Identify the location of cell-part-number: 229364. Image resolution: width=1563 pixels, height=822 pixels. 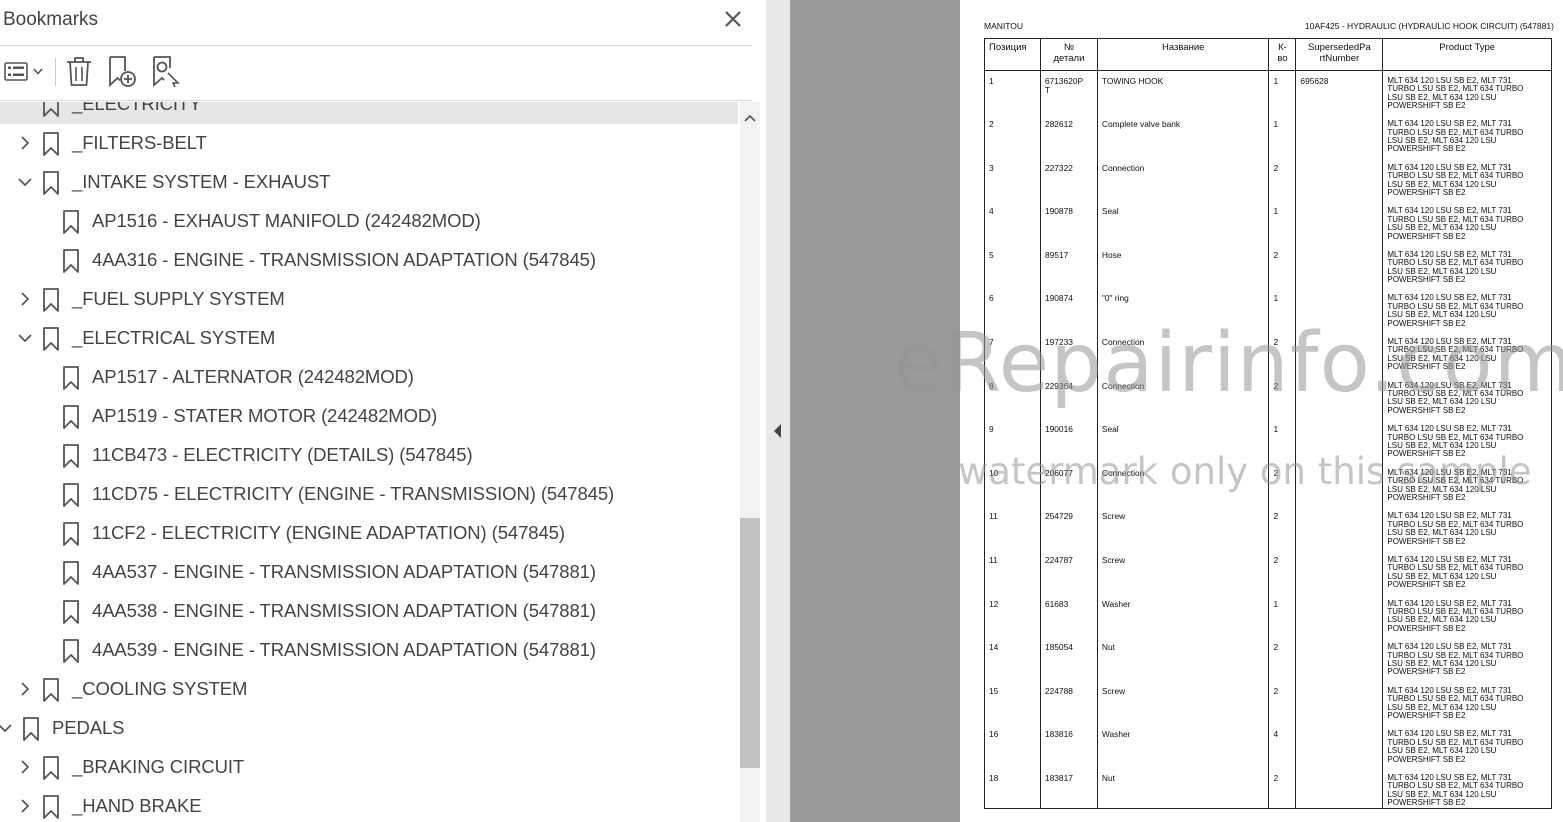
(1068, 397).